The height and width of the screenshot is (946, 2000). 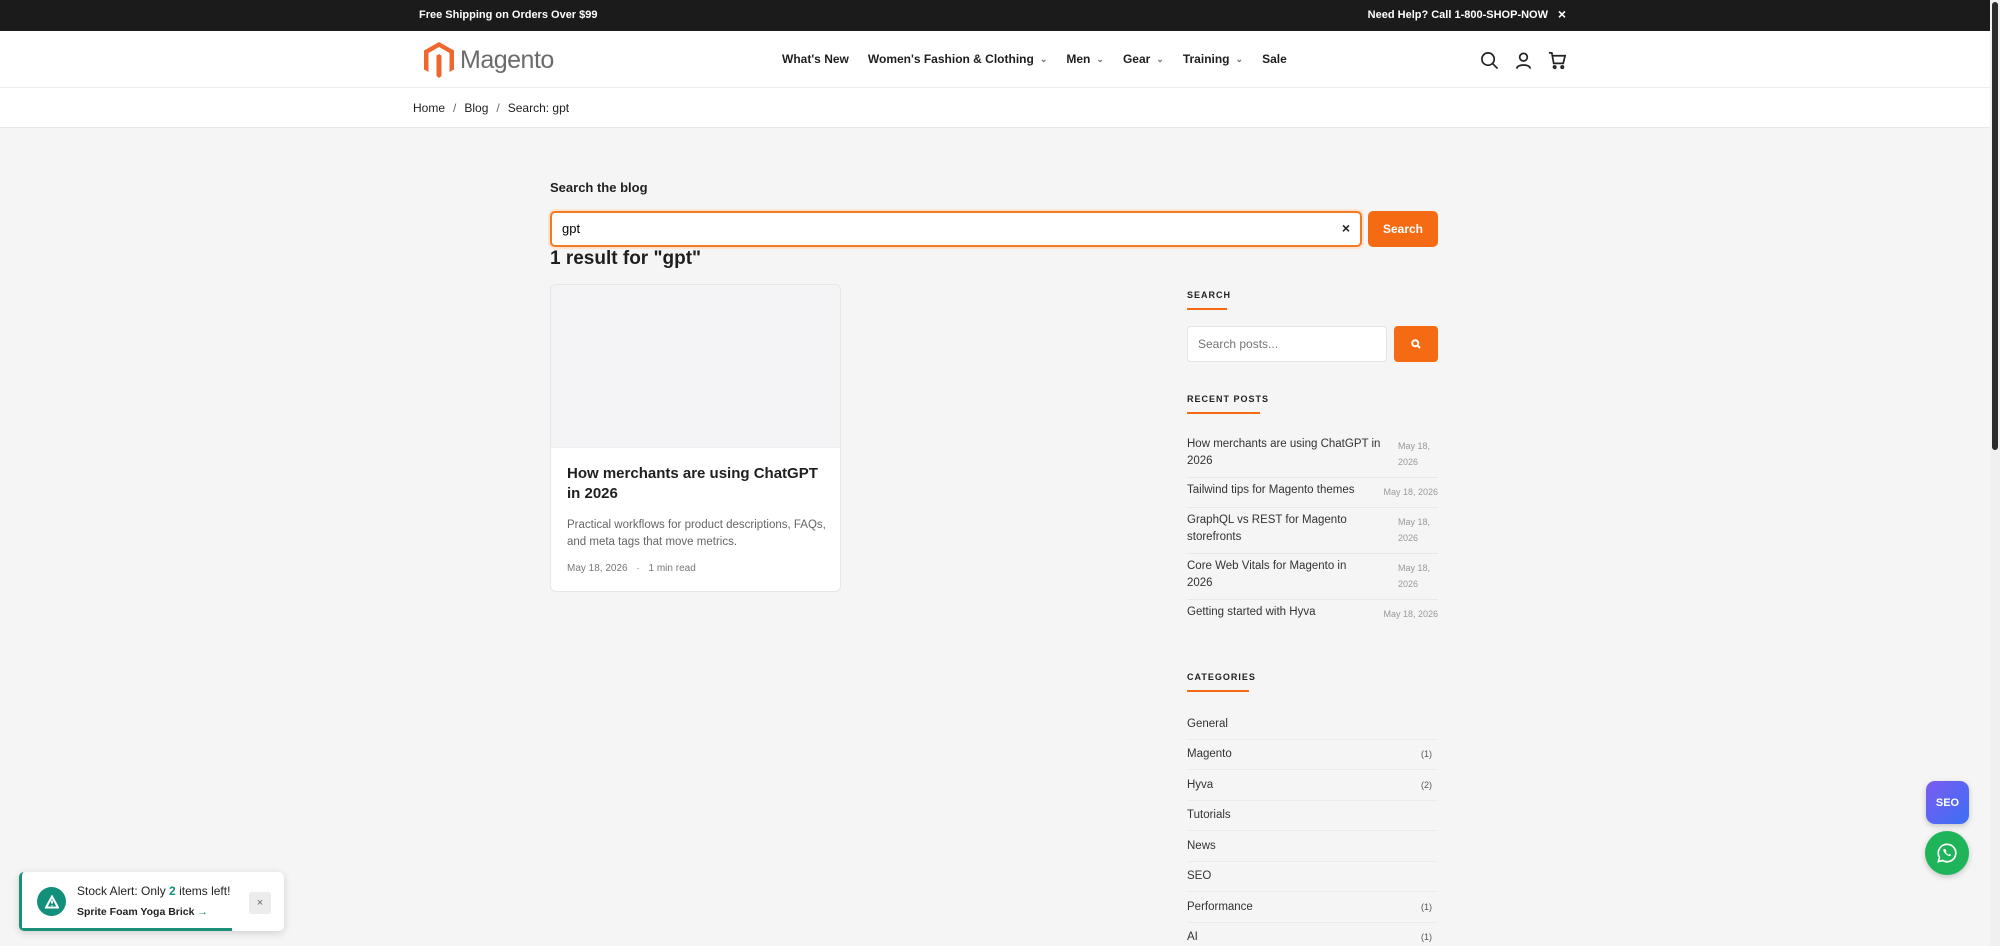 What do you see at coordinates (123, 891) in the screenshot?
I see `alert-prefix: Stock Alert: Only` at bounding box center [123, 891].